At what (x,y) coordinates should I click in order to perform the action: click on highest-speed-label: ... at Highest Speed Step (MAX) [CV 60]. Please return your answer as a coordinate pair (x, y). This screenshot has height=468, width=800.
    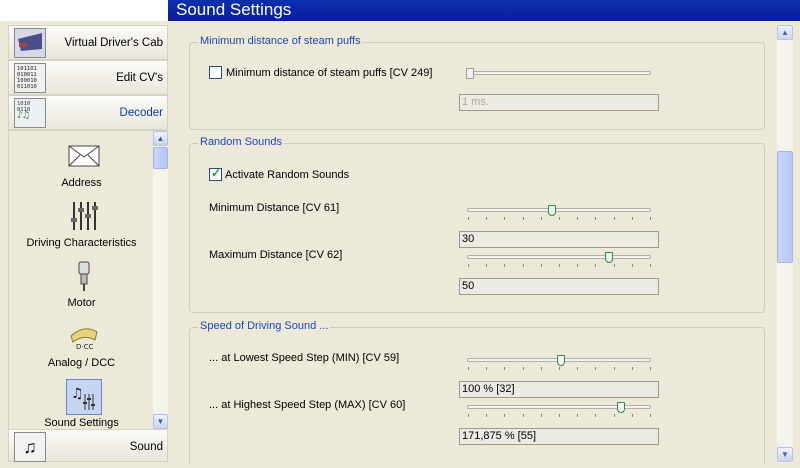
    Looking at the image, I should click on (307, 405).